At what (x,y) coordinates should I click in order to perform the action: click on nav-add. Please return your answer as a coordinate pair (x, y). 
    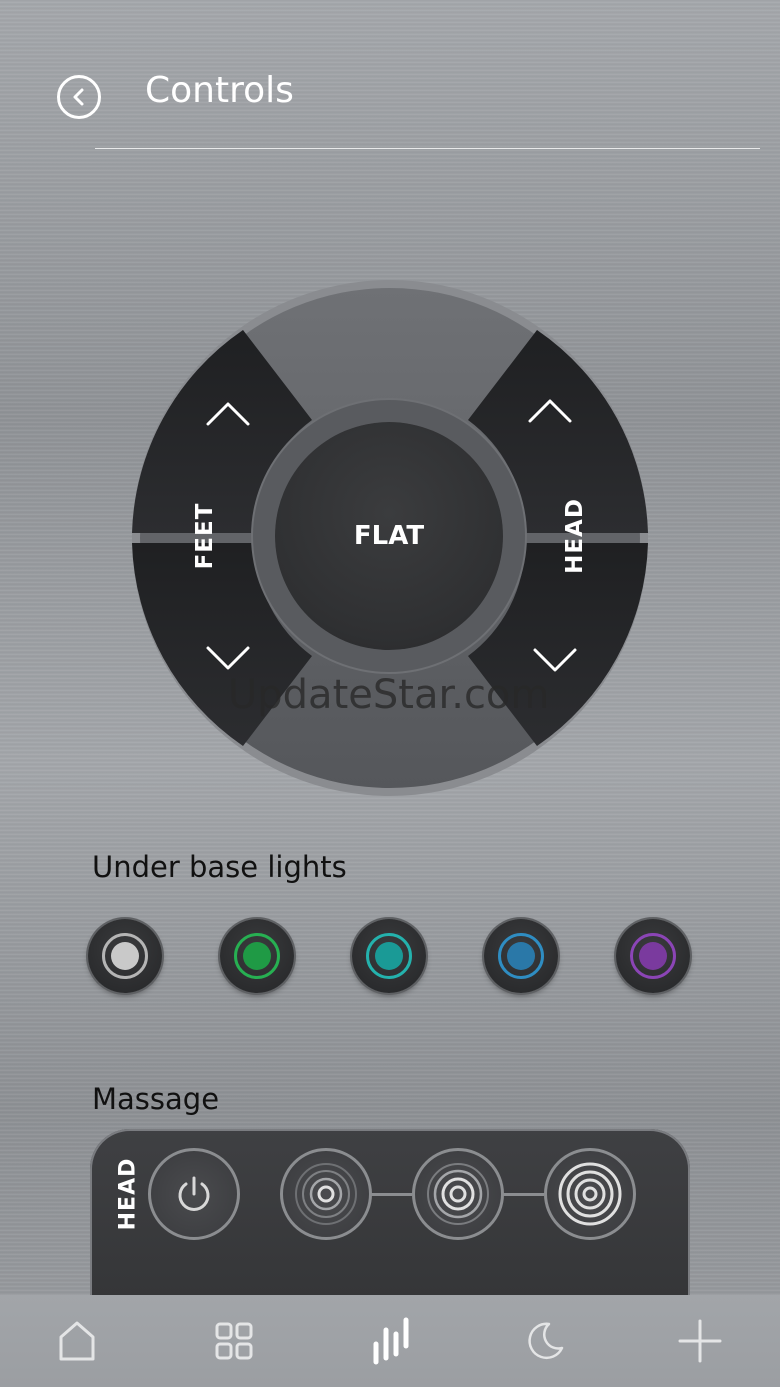
    Looking at the image, I should click on (700, 1341).